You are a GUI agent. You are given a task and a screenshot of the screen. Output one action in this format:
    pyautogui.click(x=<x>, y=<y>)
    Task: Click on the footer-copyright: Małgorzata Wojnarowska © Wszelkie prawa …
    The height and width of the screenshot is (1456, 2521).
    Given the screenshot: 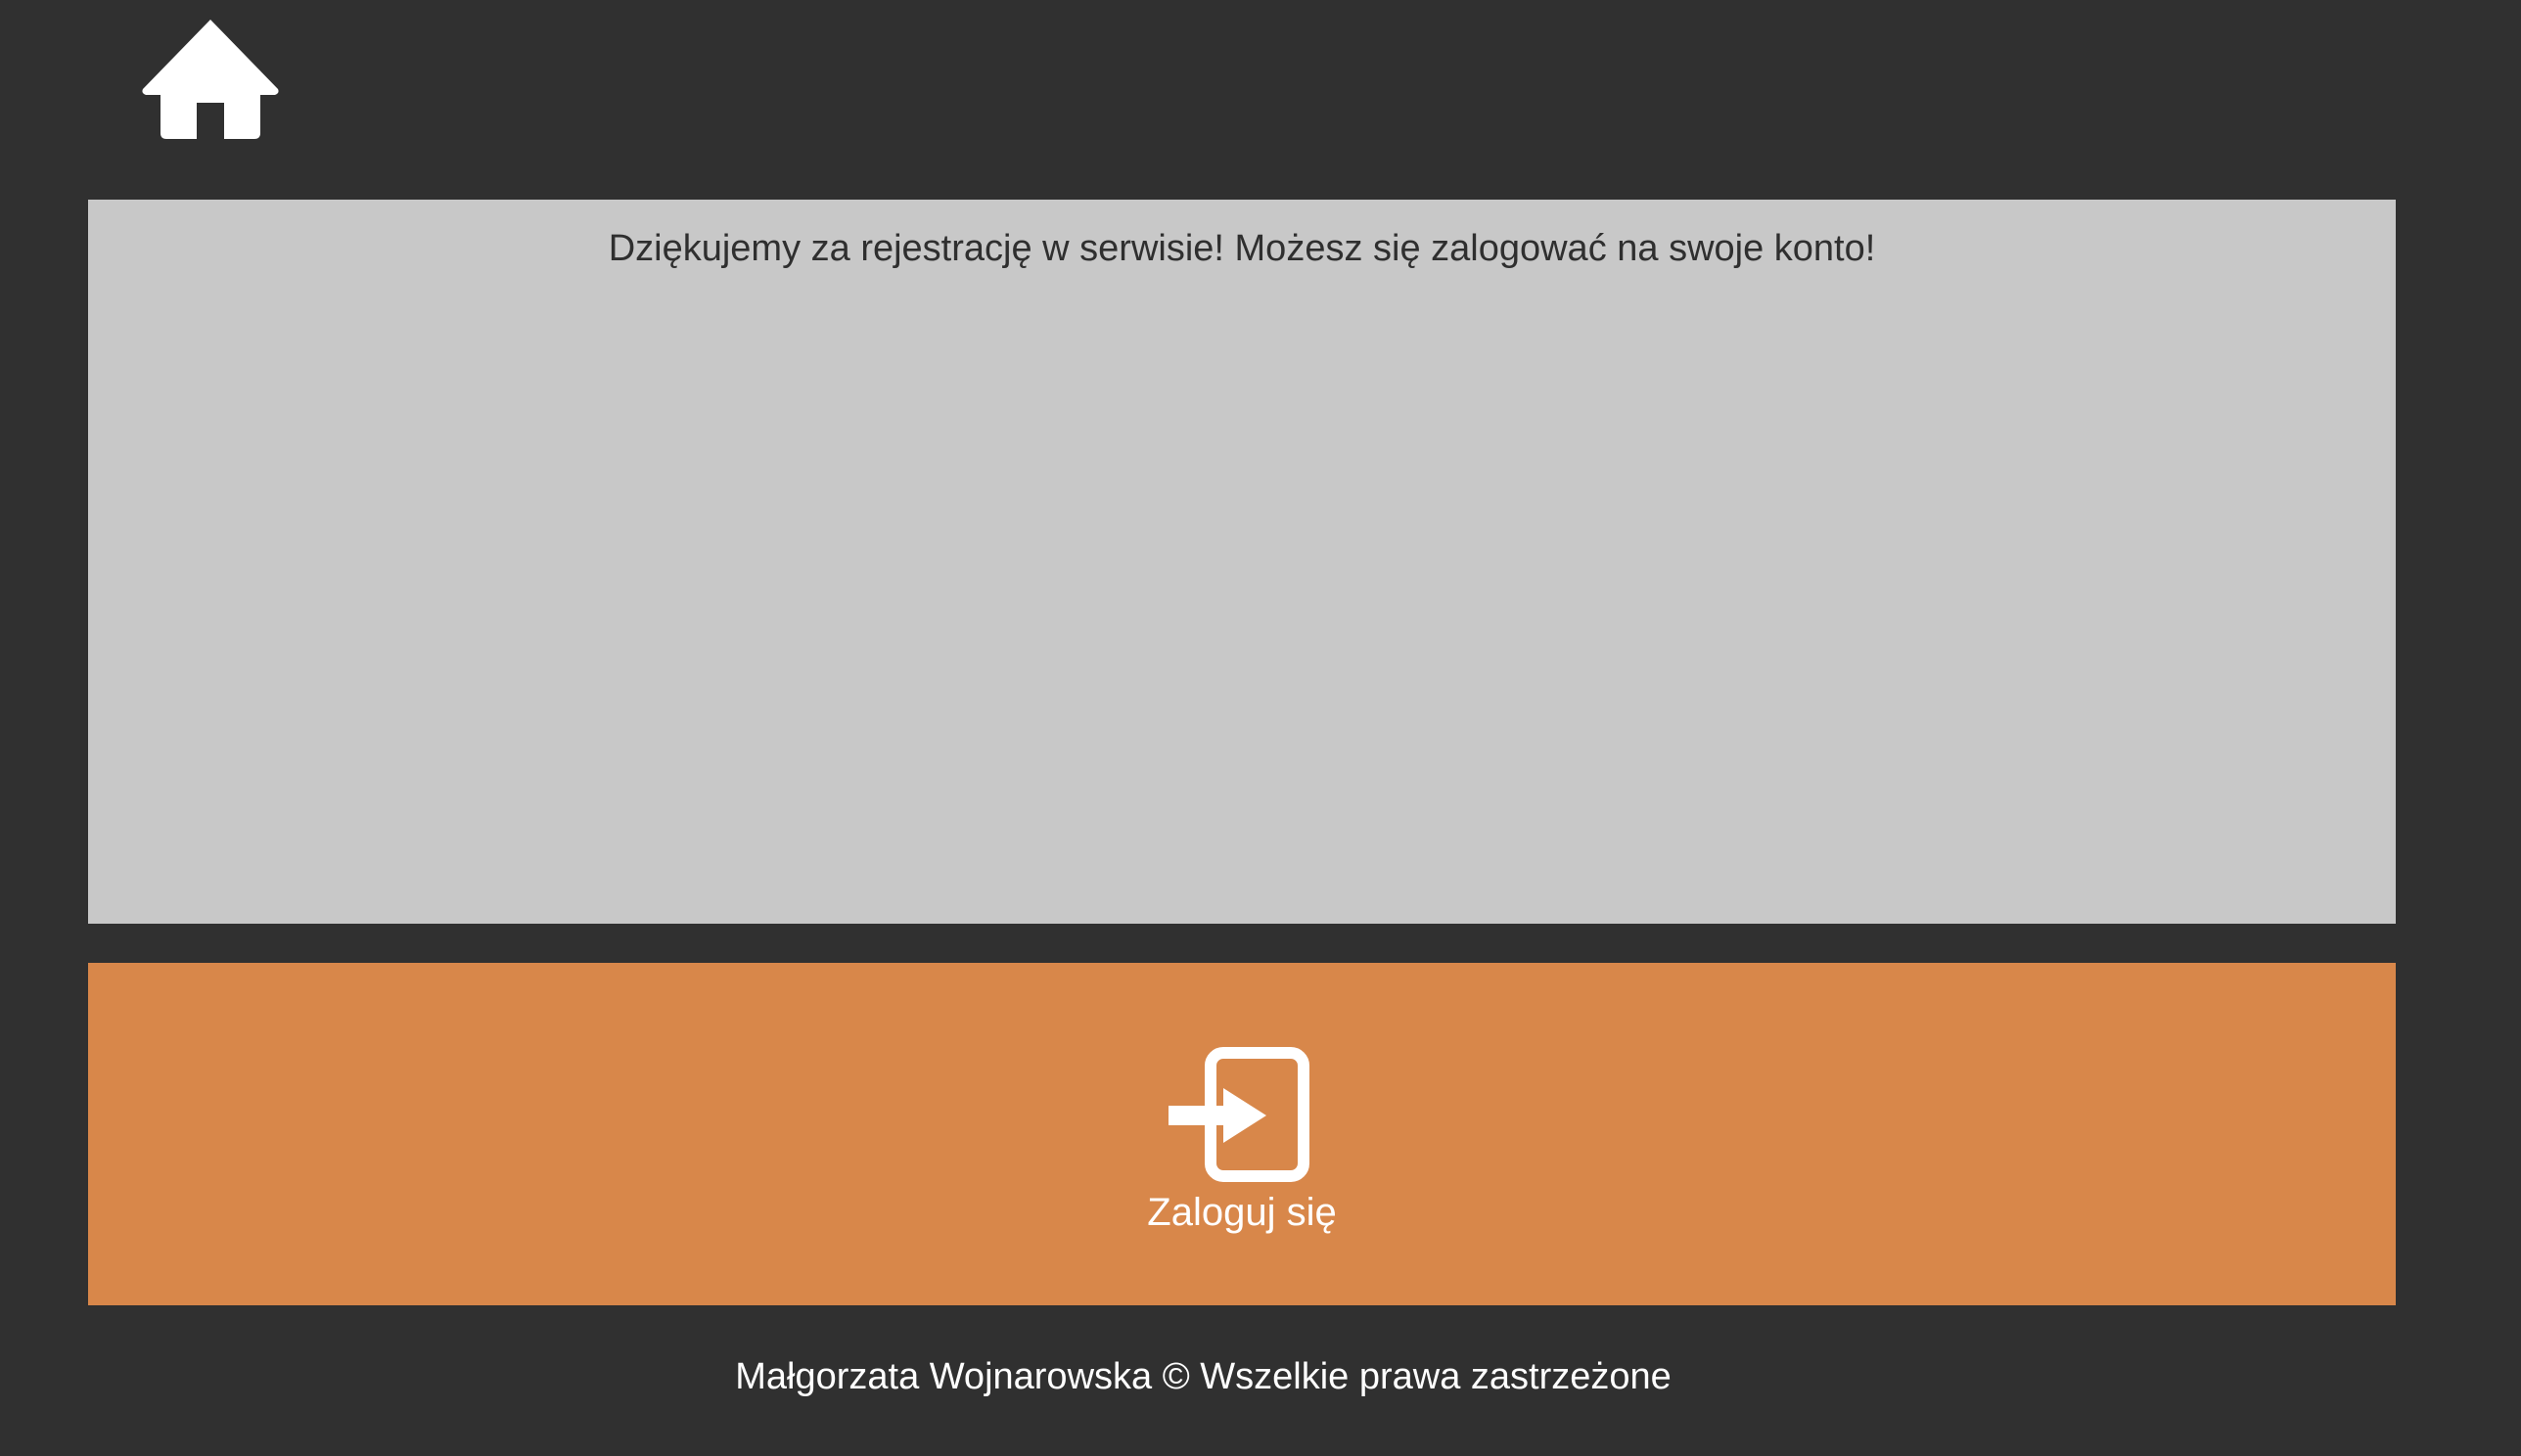 What is the action you would take?
    pyautogui.click(x=1203, y=1376)
    